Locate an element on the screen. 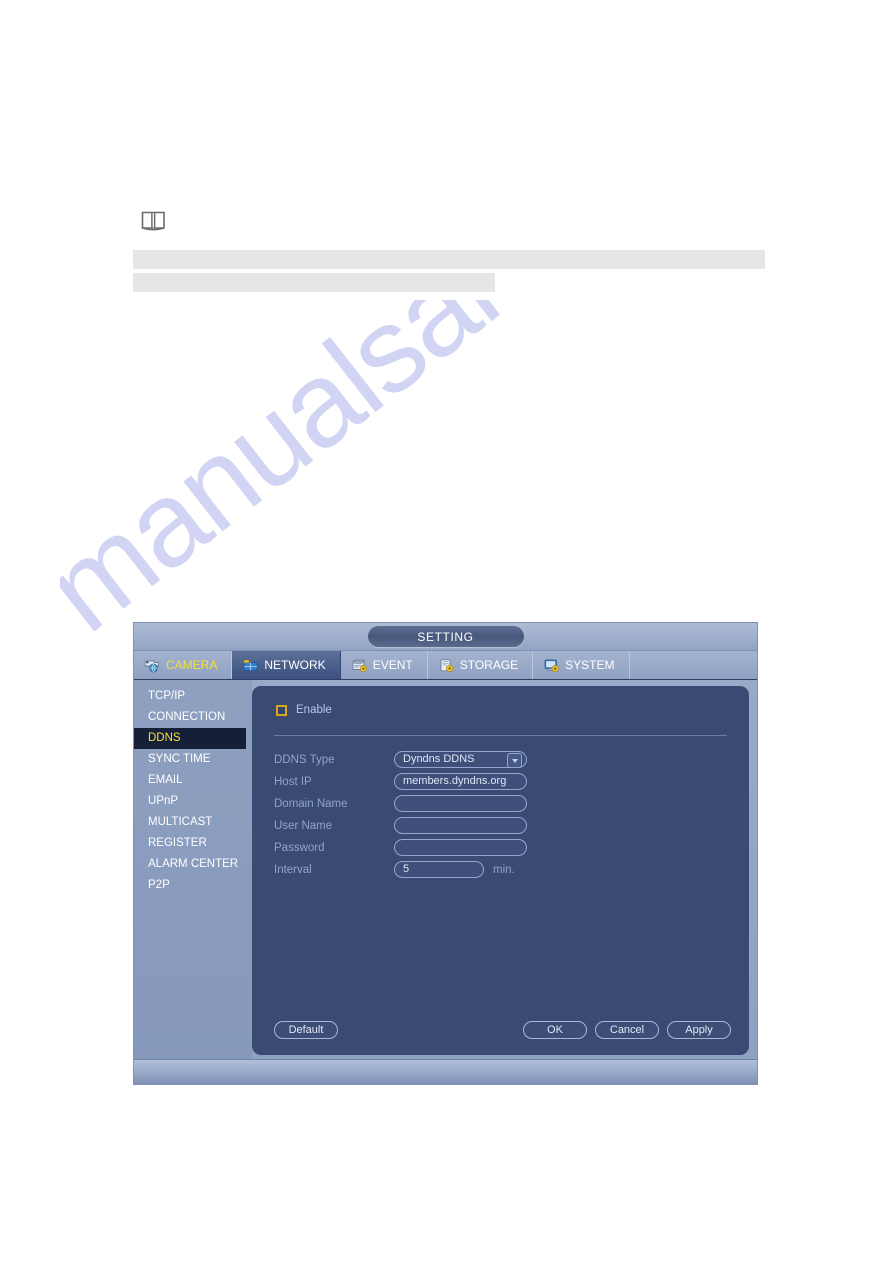  sidebar-item-register: REGISTER is located at coordinates (193, 843).